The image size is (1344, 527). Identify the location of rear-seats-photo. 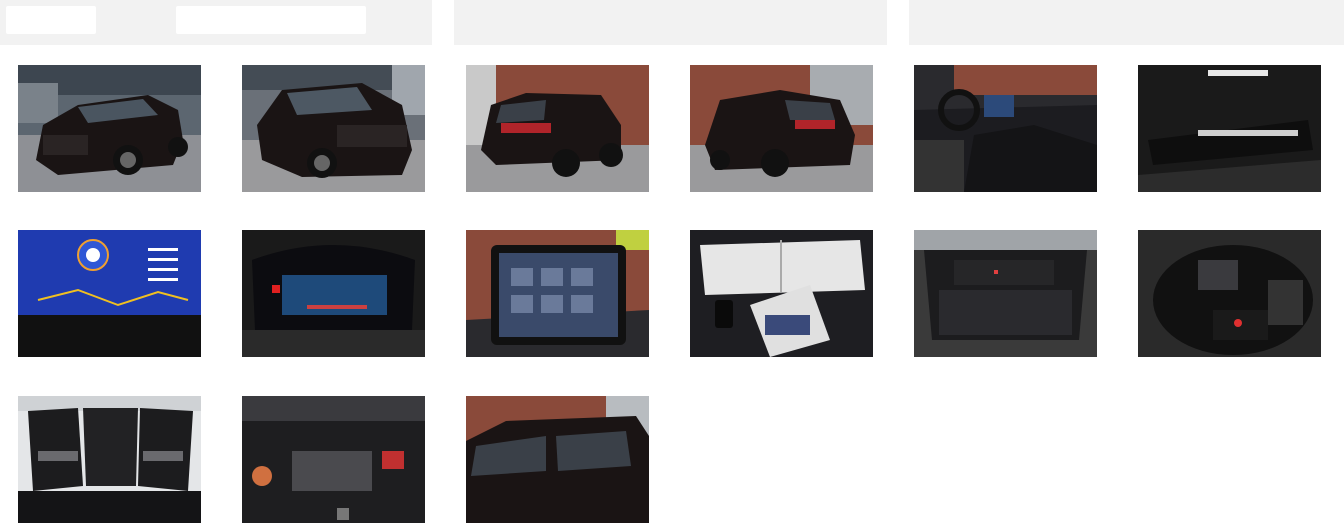
(109, 459).